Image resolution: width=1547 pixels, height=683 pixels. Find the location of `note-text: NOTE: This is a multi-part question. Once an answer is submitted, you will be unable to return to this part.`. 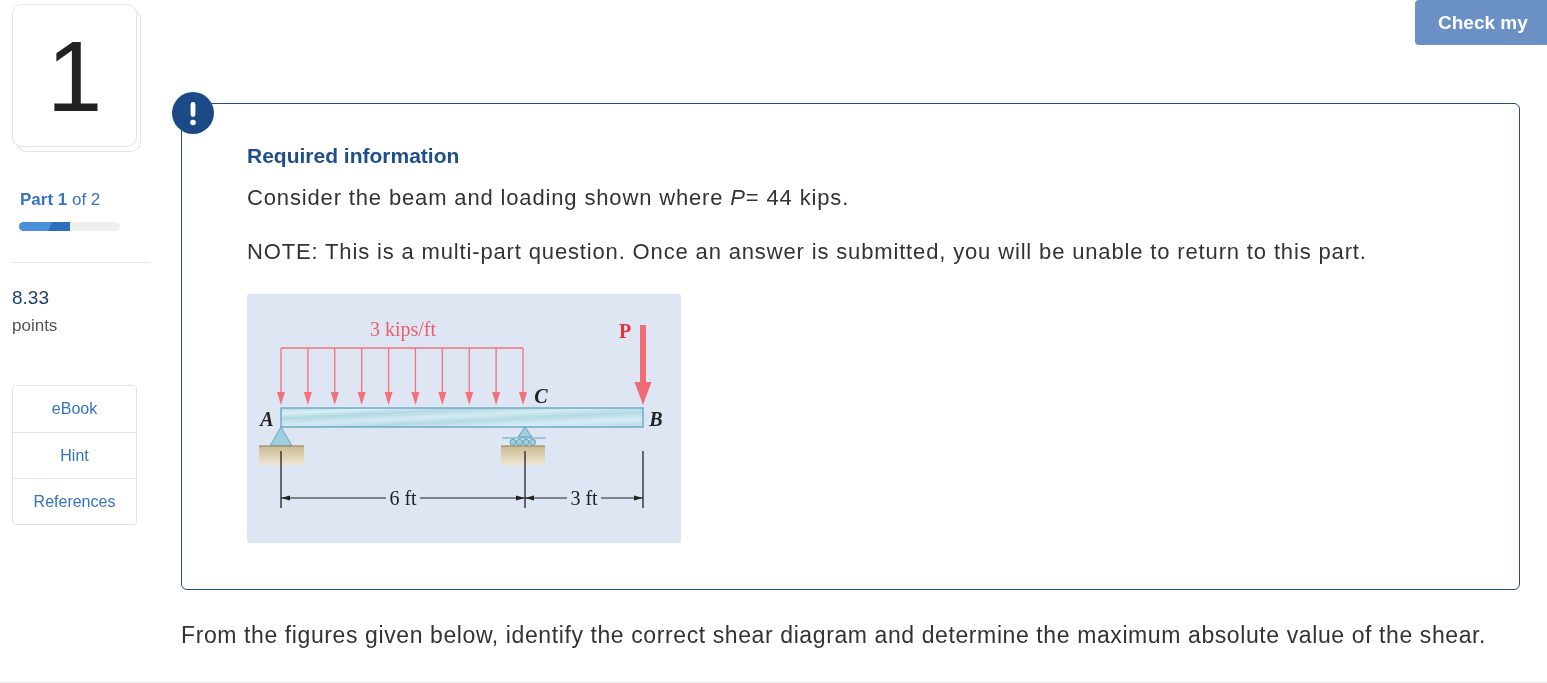

note-text: NOTE: This is a multi-part question. Once an answer is submitted, you will be unable to return to this part. is located at coordinates (807, 252).